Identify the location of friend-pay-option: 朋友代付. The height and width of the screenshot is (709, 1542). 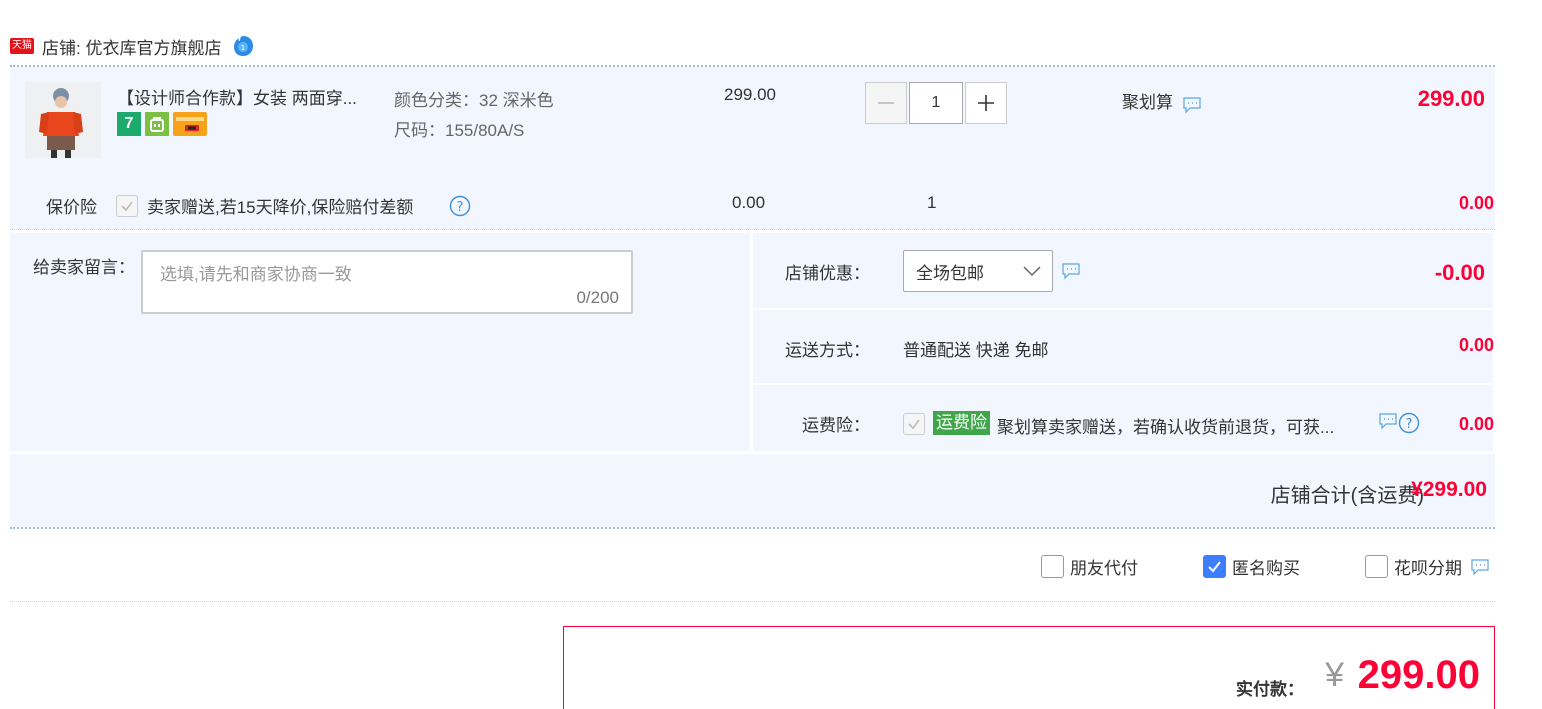
(1089, 566).